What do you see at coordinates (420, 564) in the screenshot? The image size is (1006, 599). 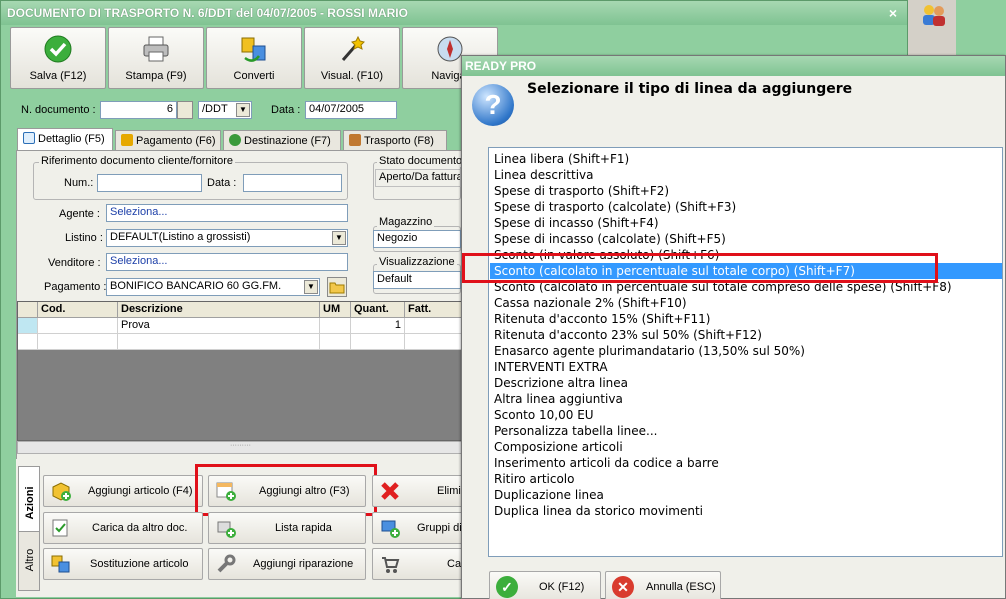 I see `ca-button: Ca` at bounding box center [420, 564].